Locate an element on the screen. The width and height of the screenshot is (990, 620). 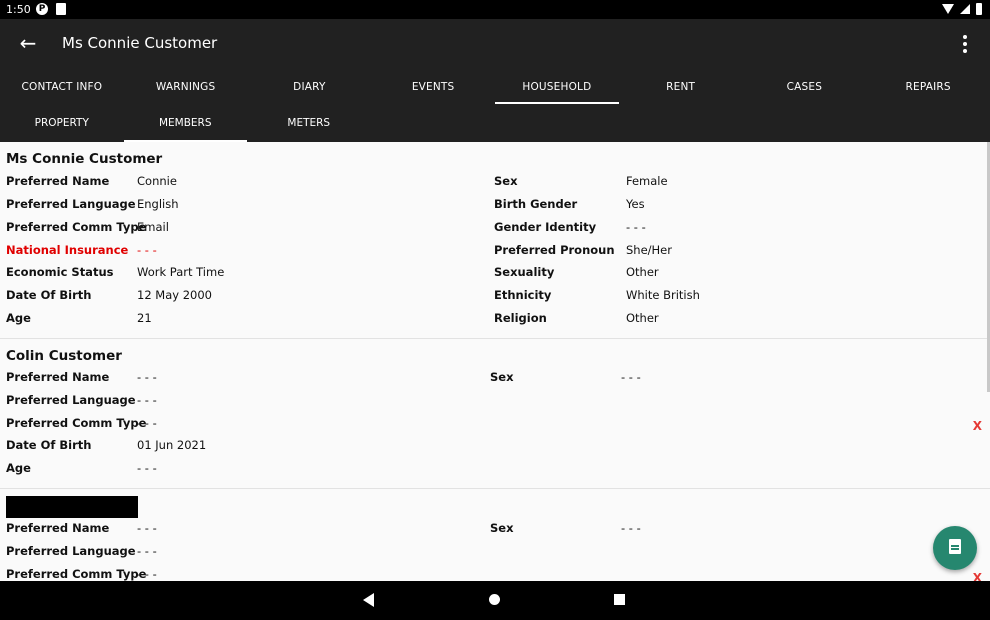
field-label: Ethnicity is located at coordinates (523, 295).